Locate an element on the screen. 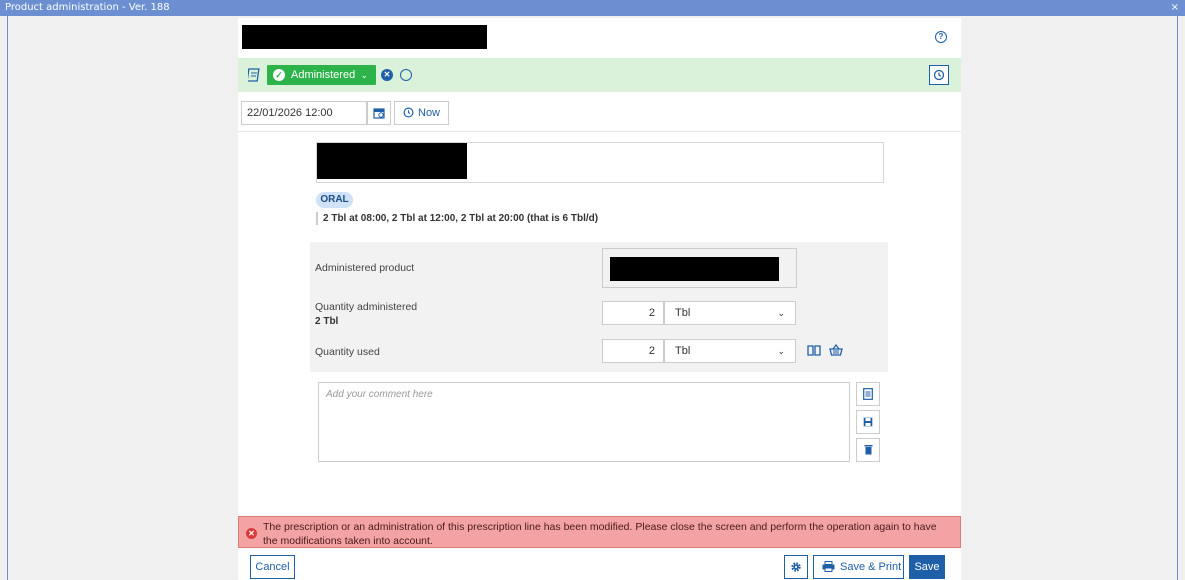 The height and width of the screenshot is (580, 1185). window-title: Product administration - Ver. 188 is located at coordinates (87, 7).